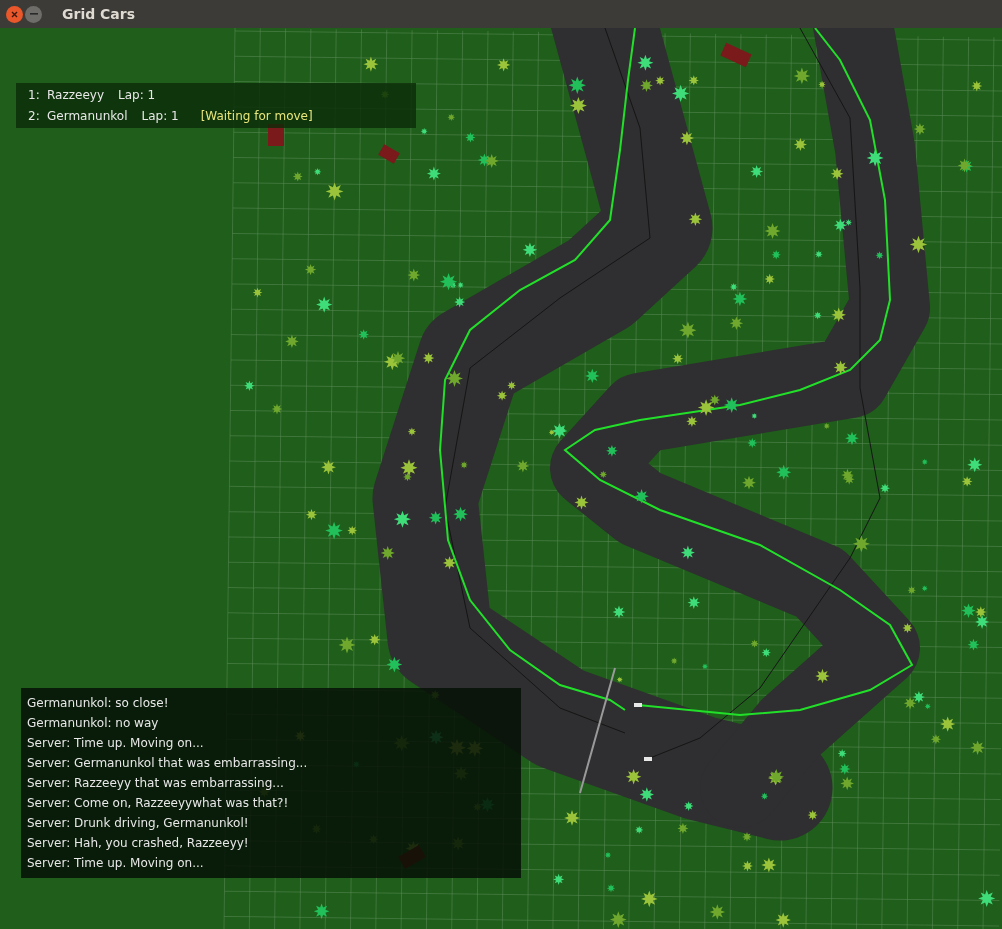 The height and width of the screenshot is (929, 1002). What do you see at coordinates (98, 703) in the screenshot?
I see `chat-message: Germanunkol: so close!` at bounding box center [98, 703].